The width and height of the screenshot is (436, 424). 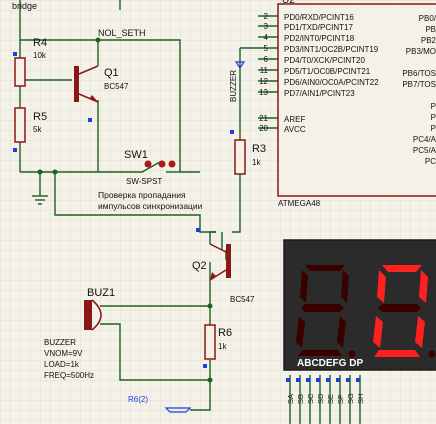 I want to click on label-r3: R3, so click(x=259, y=149).